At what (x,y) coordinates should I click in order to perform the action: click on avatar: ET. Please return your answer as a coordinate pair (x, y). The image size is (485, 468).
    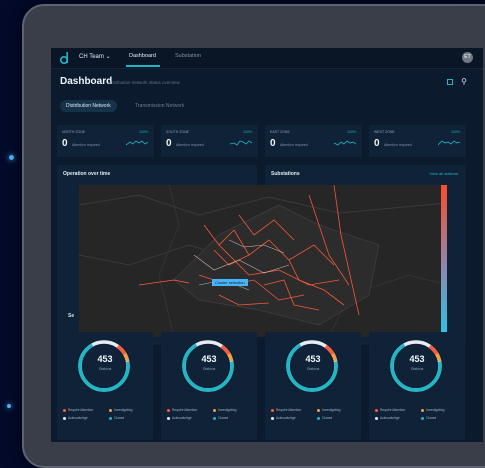
    Looking at the image, I should click on (467, 57).